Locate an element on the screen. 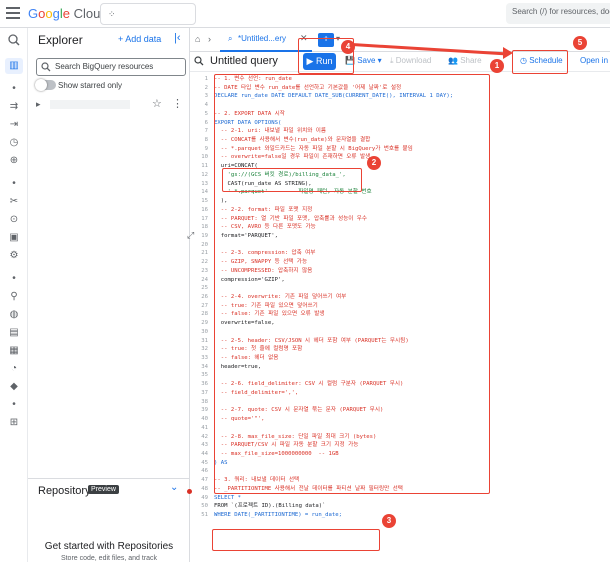 The width and height of the screenshot is (610, 562). home-icon: ⌂ is located at coordinates (197, 39).